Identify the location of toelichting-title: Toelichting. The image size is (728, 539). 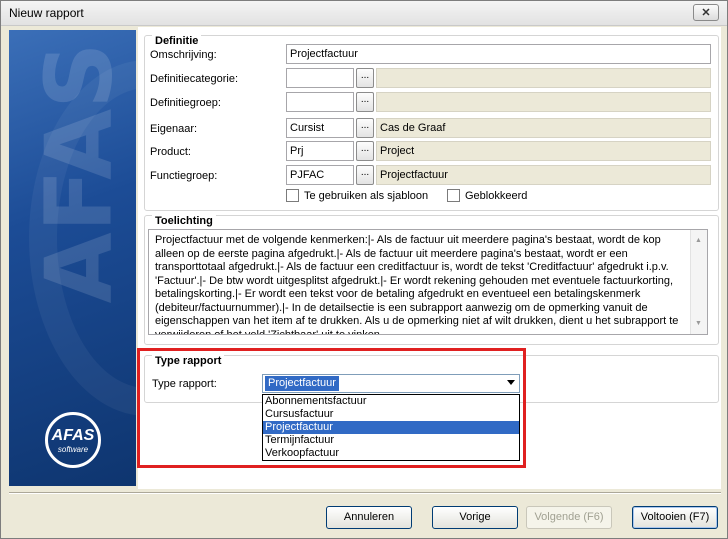
(184, 221).